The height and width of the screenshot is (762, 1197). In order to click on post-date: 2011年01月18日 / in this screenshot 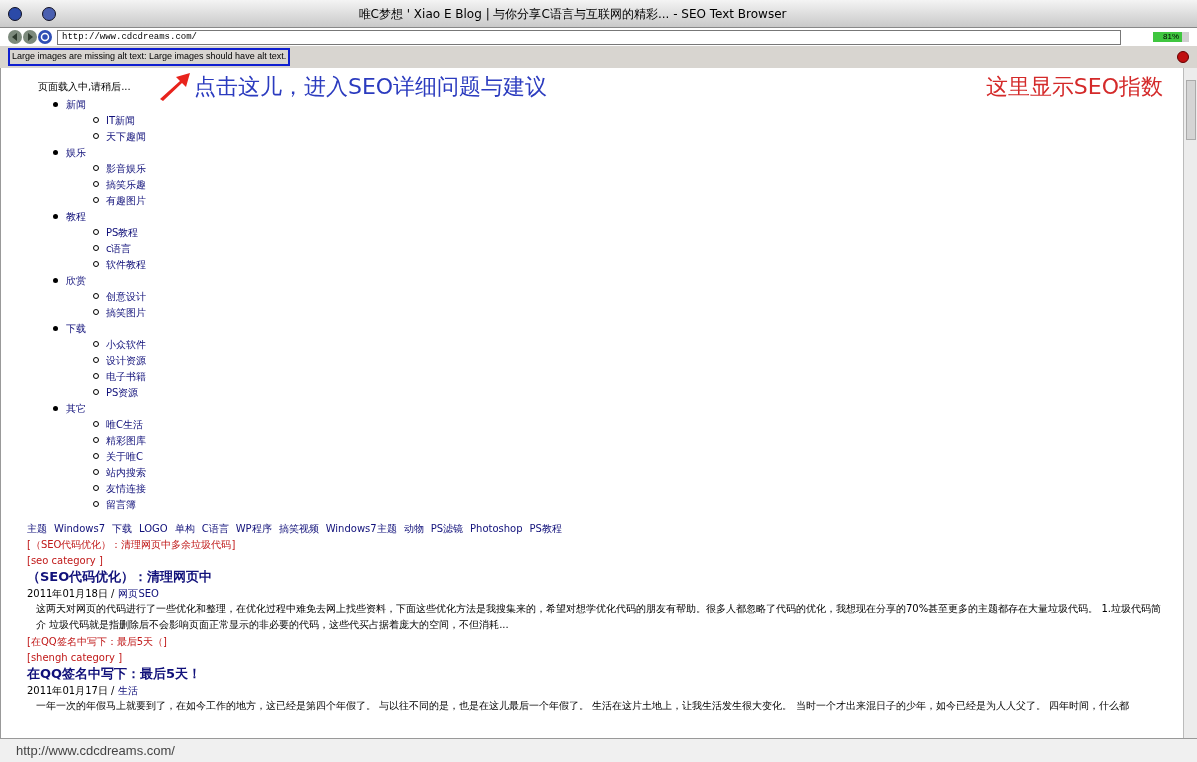, I will do `click(71, 593)`.